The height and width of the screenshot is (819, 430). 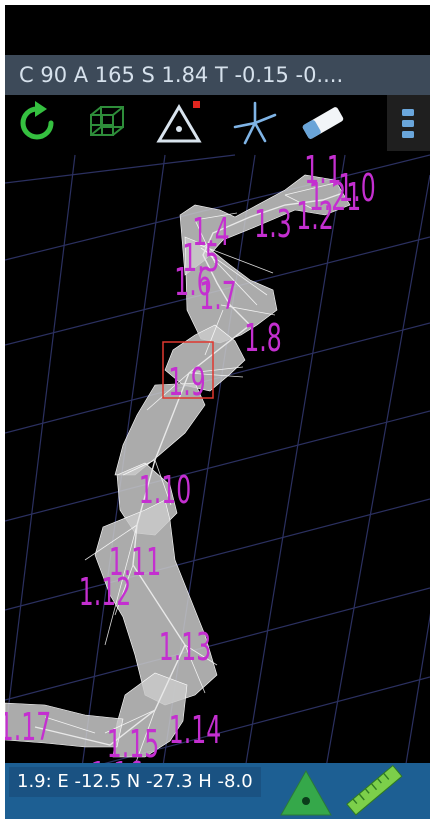 I want to click on station-label: 1.17, so click(x=28, y=727).